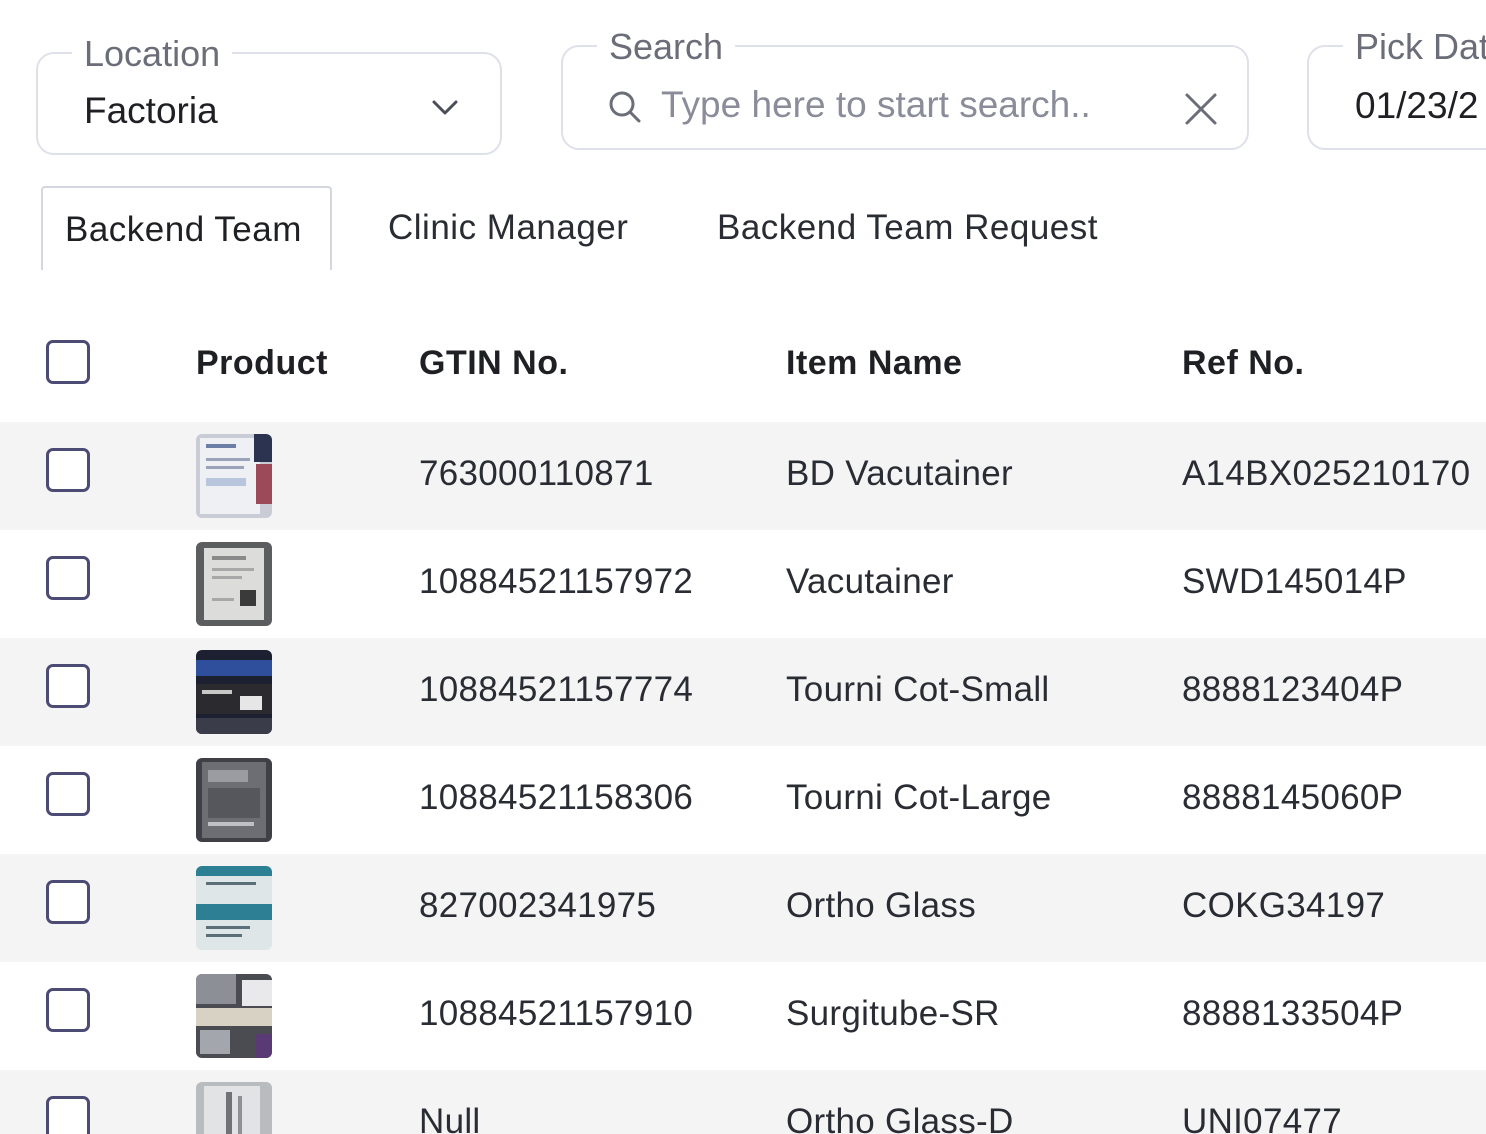 This screenshot has height=1134, width=1486. What do you see at coordinates (625, 107) in the screenshot?
I see `search-icon` at bounding box center [625, 107].